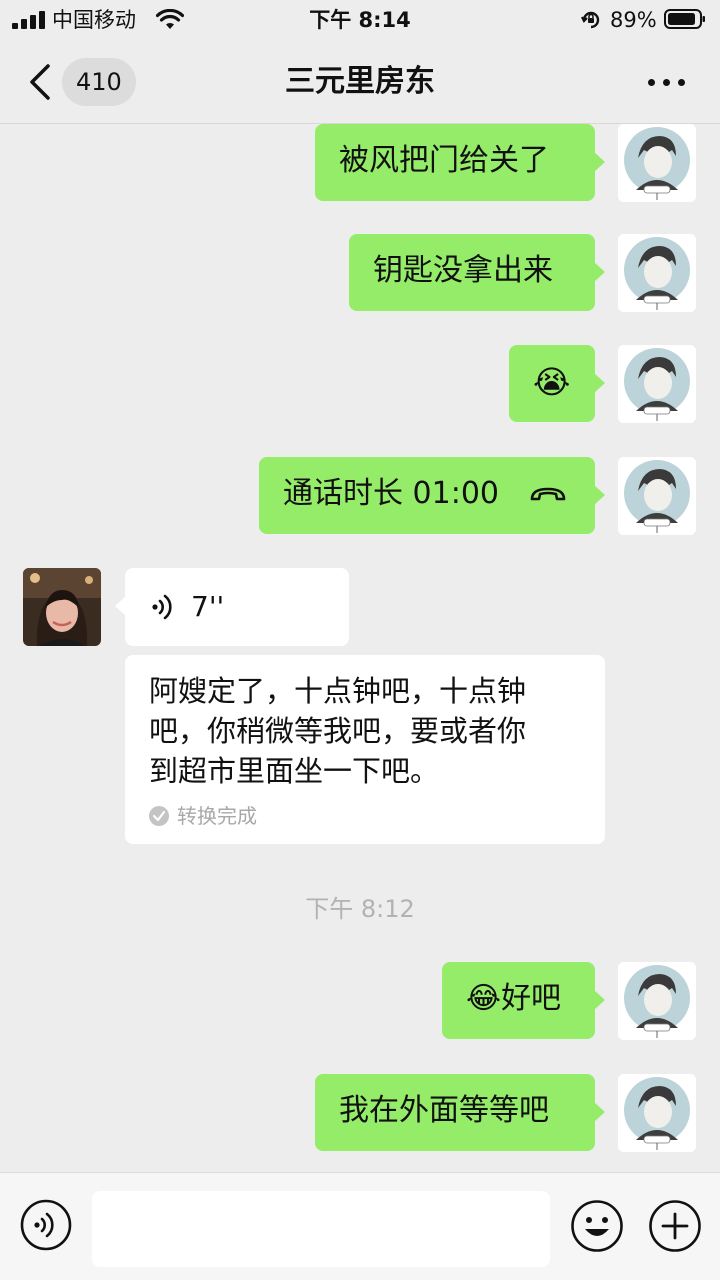 This screenshot has height=1280, width=720. What do you see at coordinates (684, 19) in the screenshot?
I see `battery-icon` at bounding box center [684, 19].